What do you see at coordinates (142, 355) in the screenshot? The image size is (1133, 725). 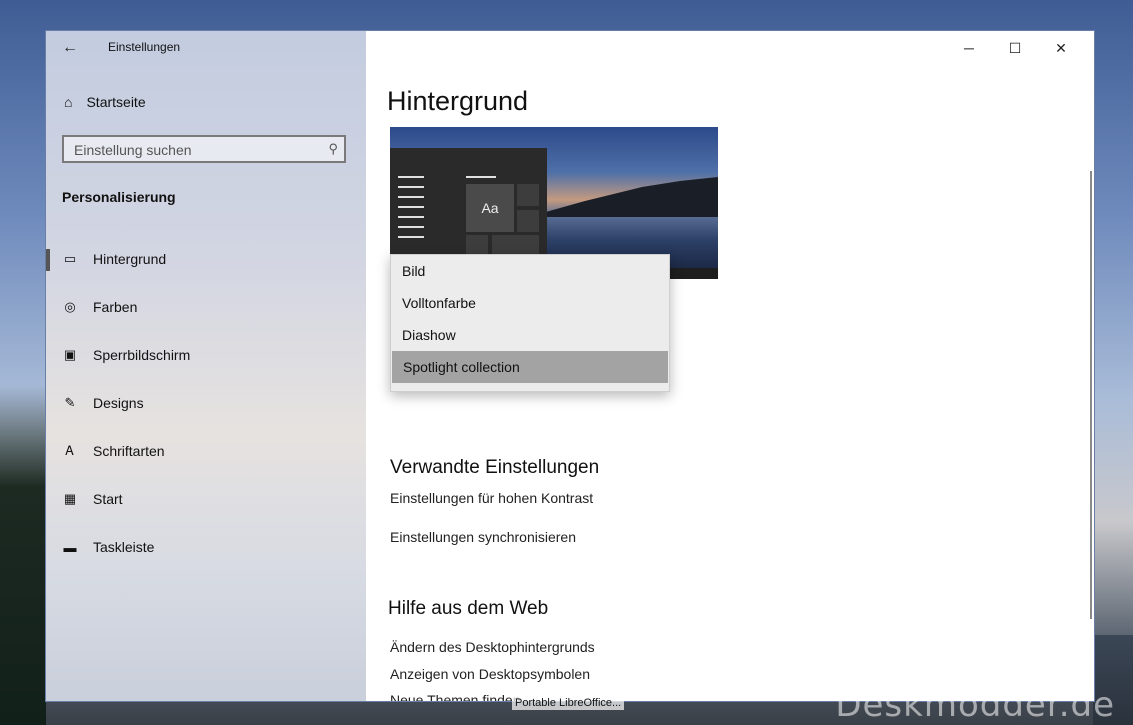 I see `sidebar-item-label: Sperrbildschirm` at bounding box center [142, 355].